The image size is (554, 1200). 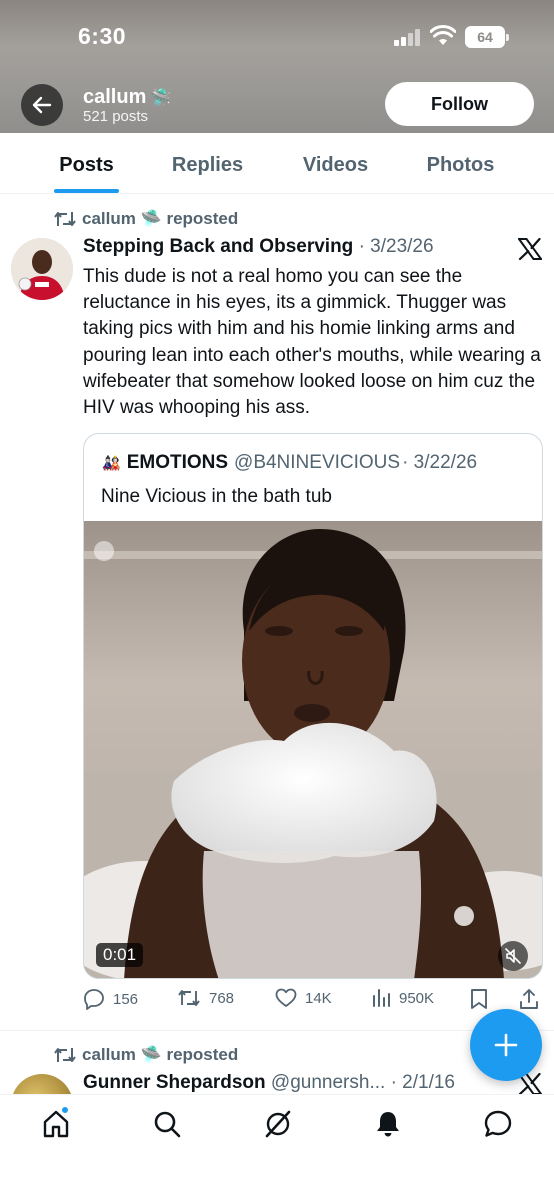 I want to click on home-unread-dot, so click(x=65, y=1110).